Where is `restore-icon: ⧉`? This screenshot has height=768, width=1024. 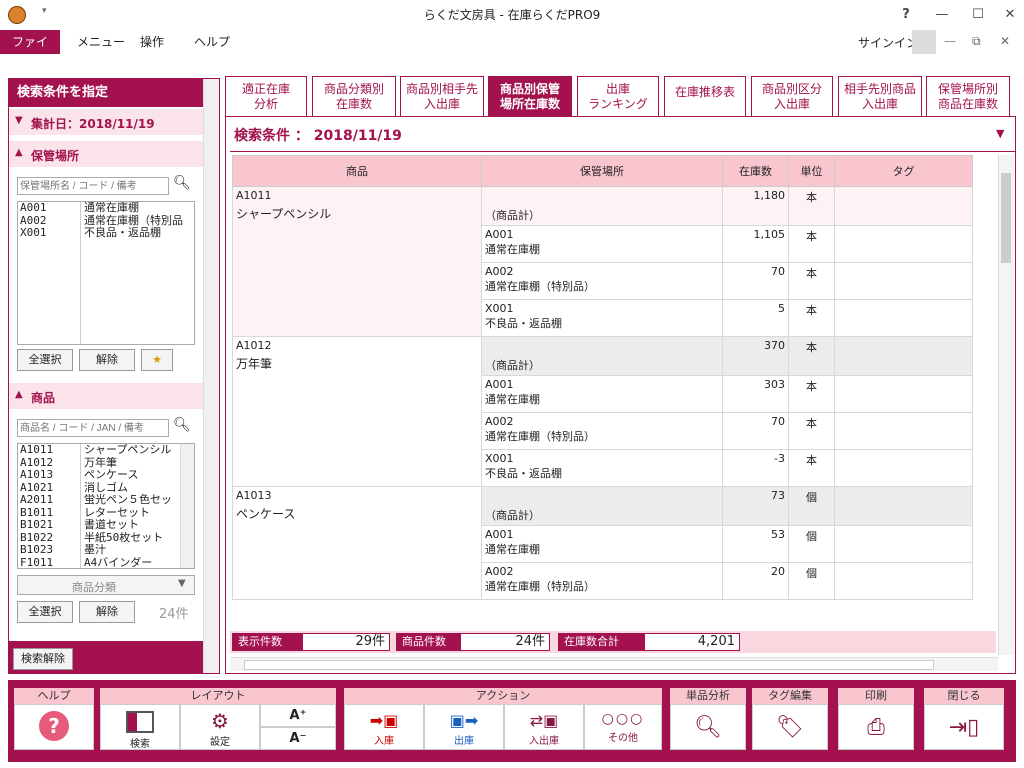 restore-icon: ⧉ is located at coordinates (976, 41).